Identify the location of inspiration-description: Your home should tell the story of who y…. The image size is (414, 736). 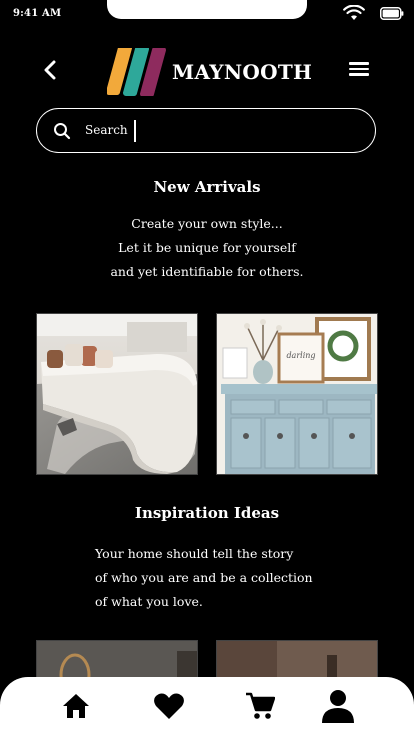
(245, 578).